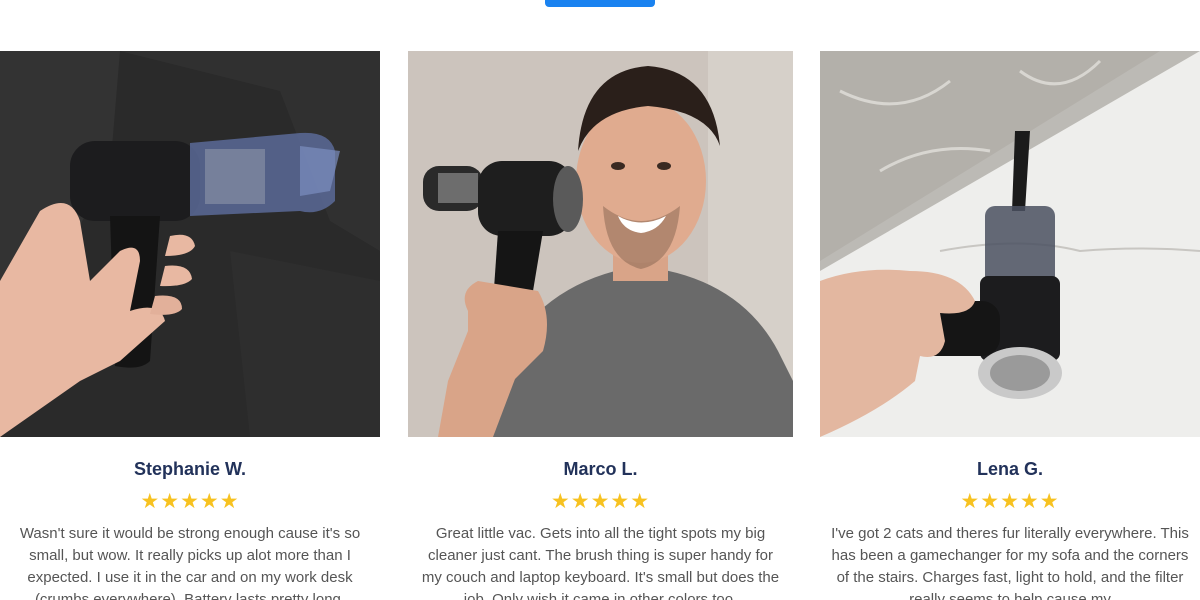 This screenshot has width=1200, height=600. I want to click on section-accent-bar, so click(600, 3).